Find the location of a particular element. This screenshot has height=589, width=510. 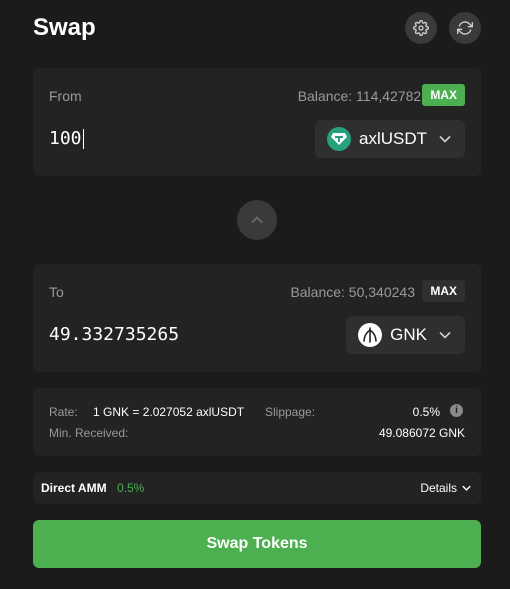

to-max-button: MAX is located at coordinates (443, 291).